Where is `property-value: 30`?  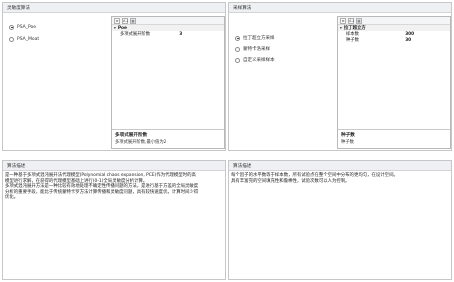 property-value: 30 is located at coordinates (408, 40).